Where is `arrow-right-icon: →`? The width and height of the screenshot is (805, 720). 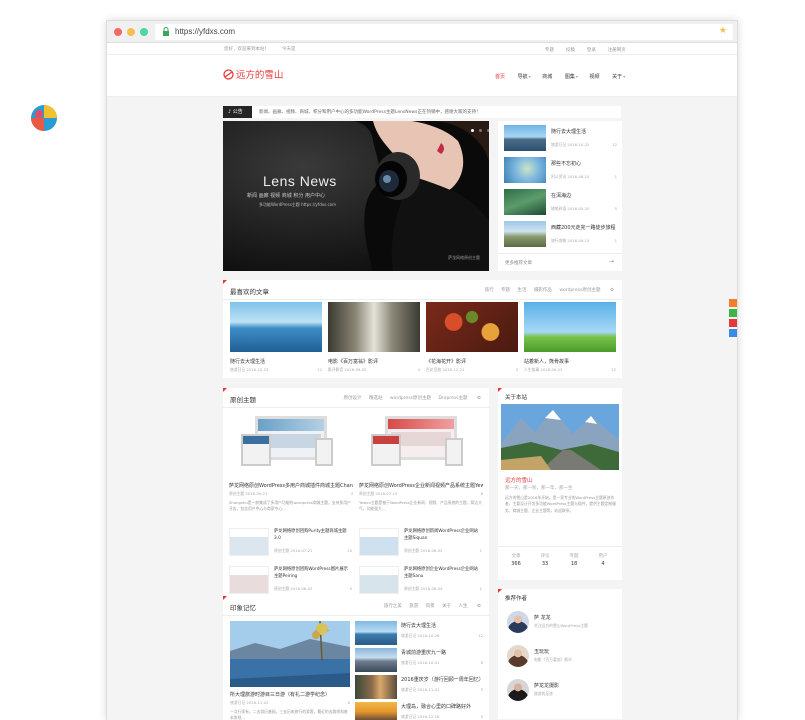 arrow-right-icon: → is located at coordinates (611, 261).